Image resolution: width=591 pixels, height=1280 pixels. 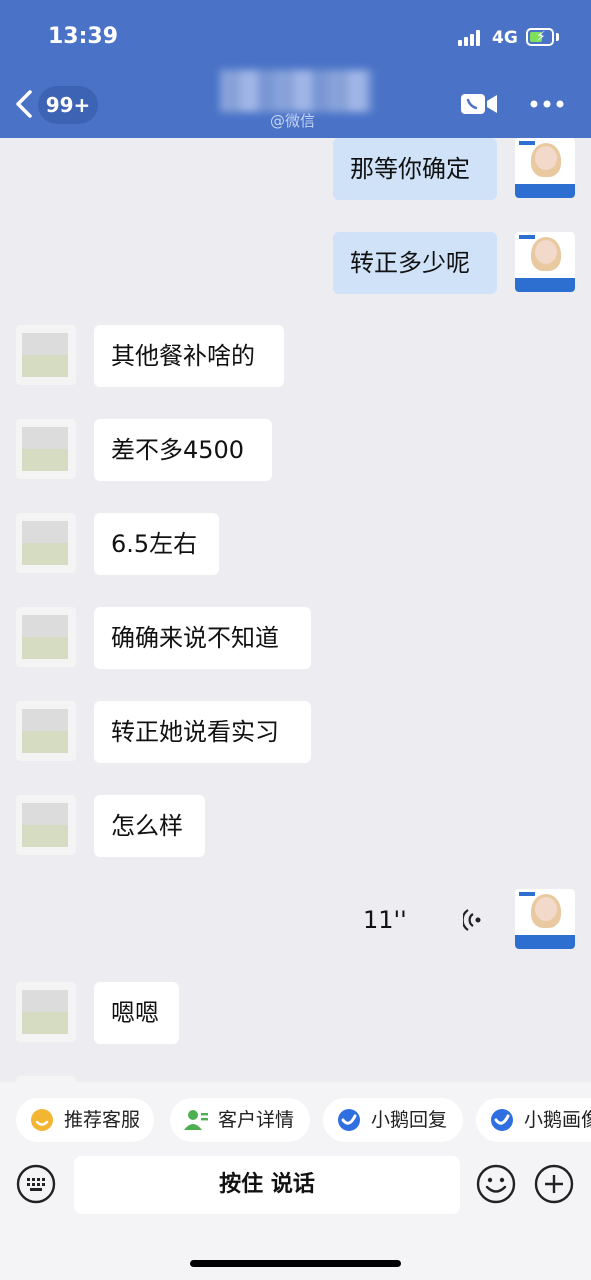 I want to click on quick-action-goose-profile: 小鹅画像, so click(x=533, y=1120).